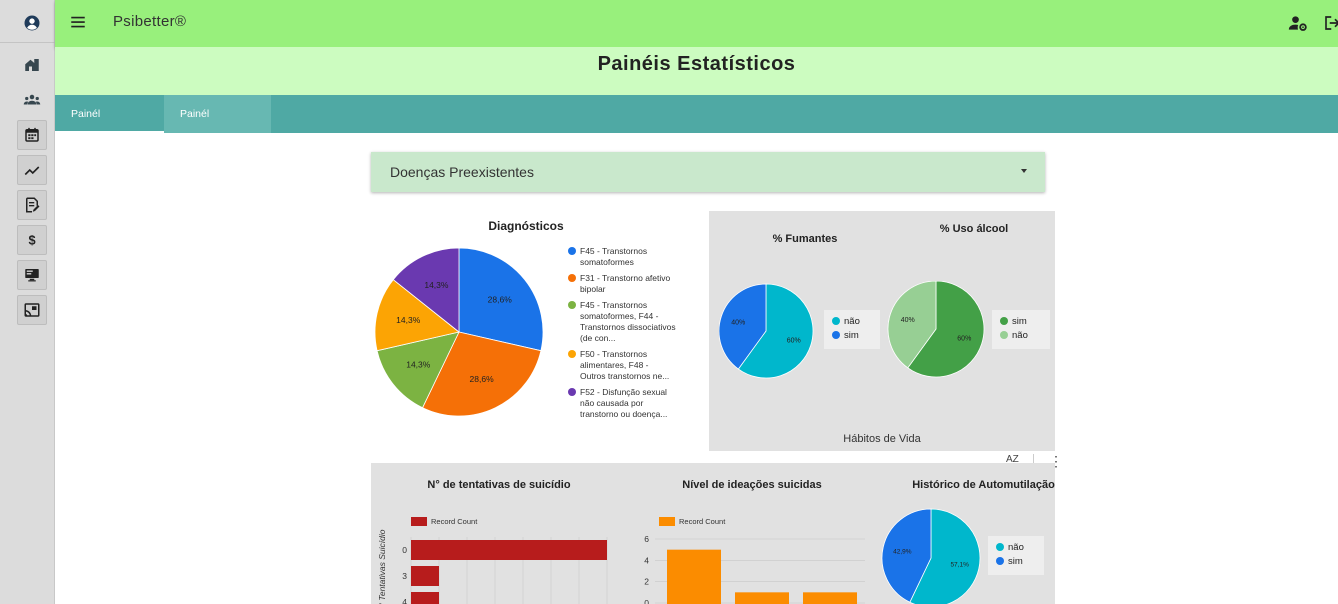  I want to click on hamburger-icon, so click(78, 22).